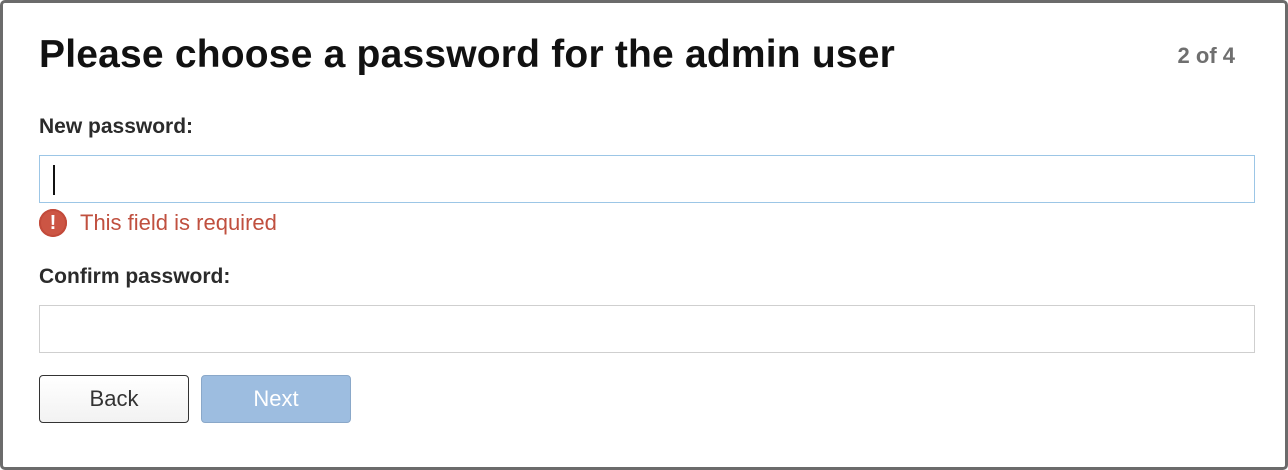  I want to click on text-caret, so click(54, 180).